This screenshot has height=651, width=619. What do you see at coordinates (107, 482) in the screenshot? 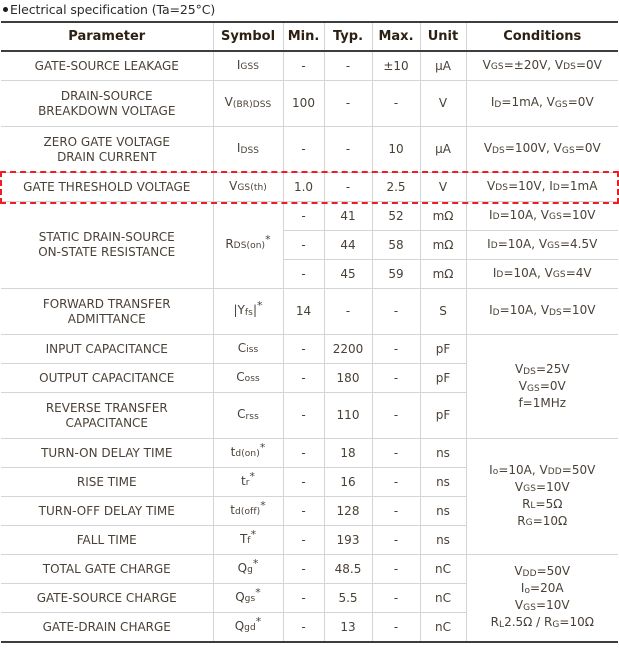
I see `cell-parameter: RISE TIME` at bounding box center [107, 482].